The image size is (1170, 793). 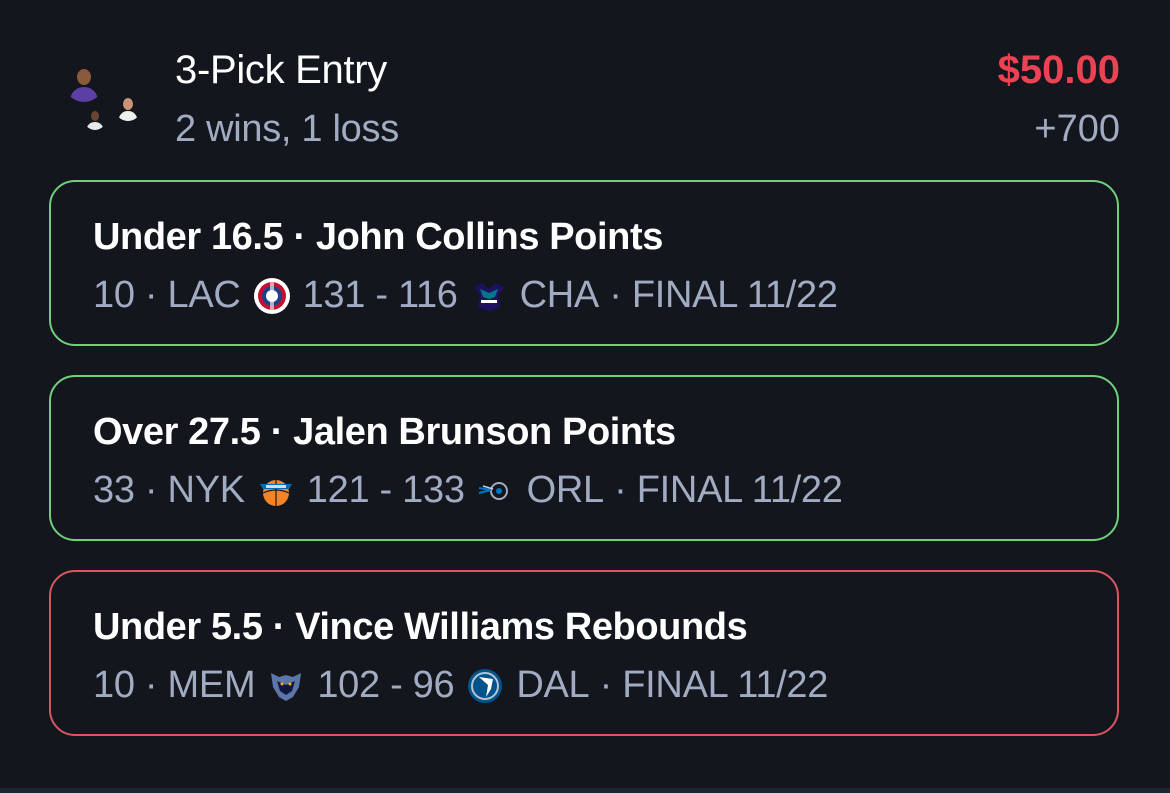 What do you see at coordinates (281, 70) in the screenshot?
I see `entry-title: 3-Pick Entry` at bounding box center [281, 70].